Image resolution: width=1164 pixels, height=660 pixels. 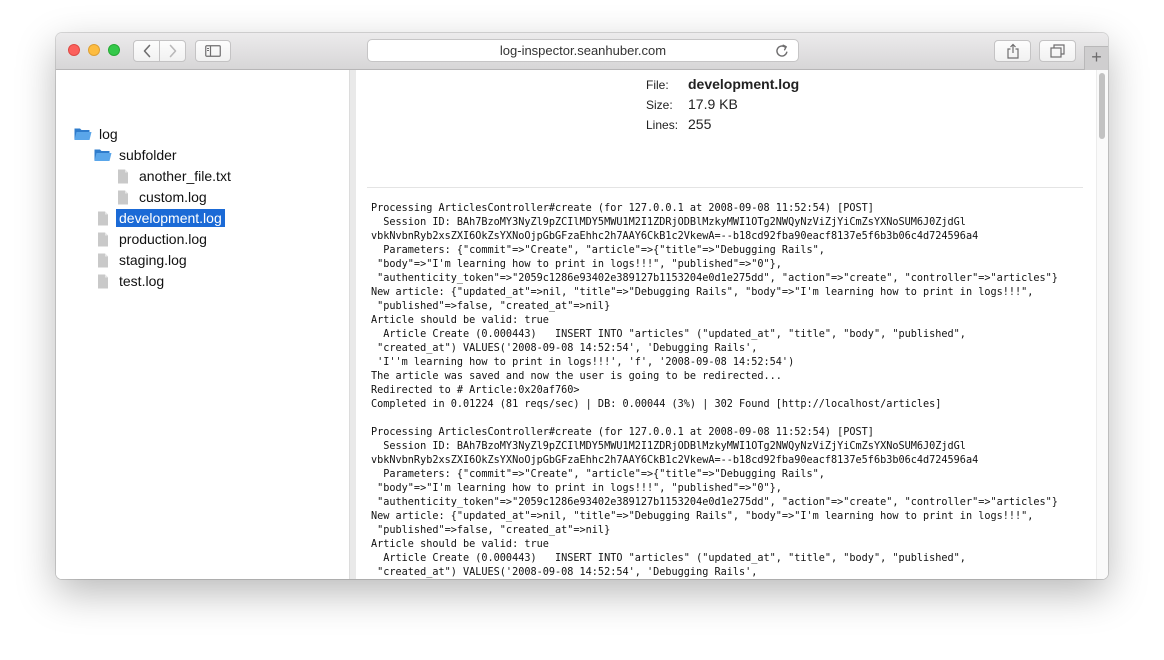 I want to click on file-name-row: File: development.log, so click(x=722, y=86).